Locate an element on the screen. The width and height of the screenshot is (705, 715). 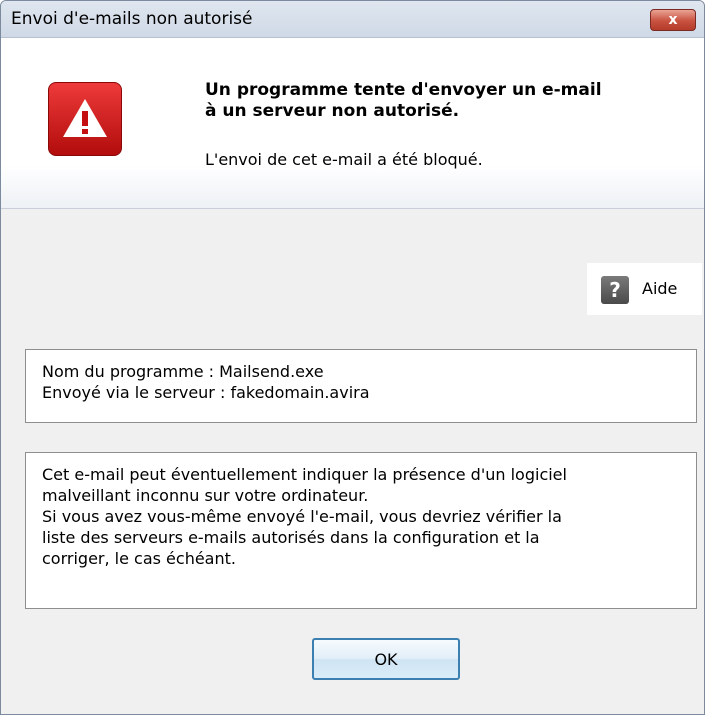
close-icon: x is located at coordinates (673, 20).